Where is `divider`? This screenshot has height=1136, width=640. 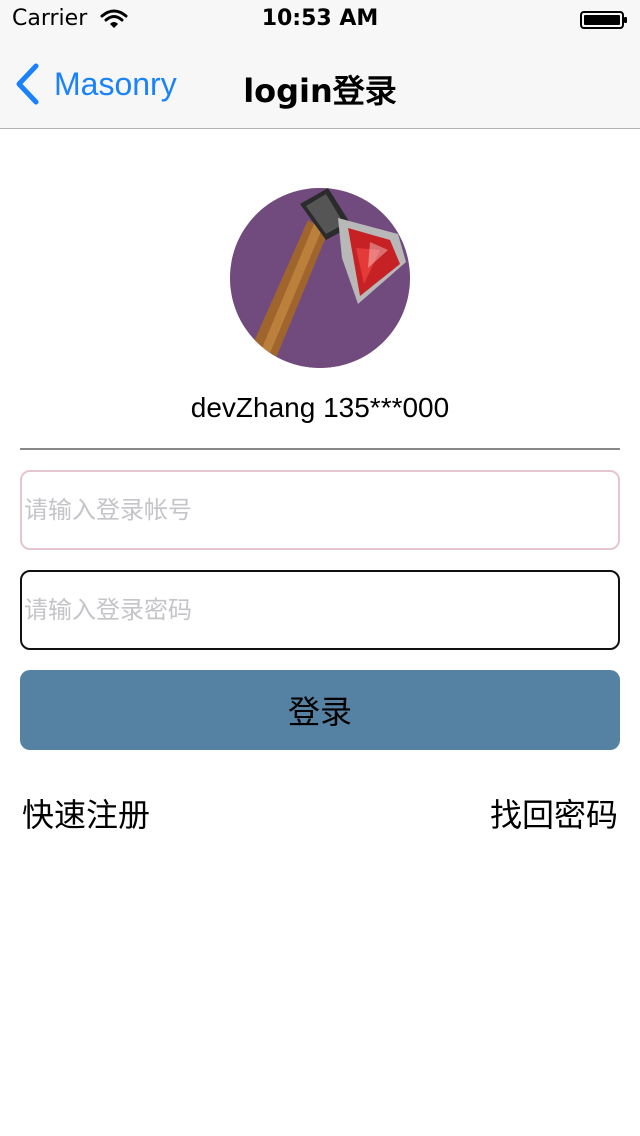
divider is located at coordinates (320, 449).